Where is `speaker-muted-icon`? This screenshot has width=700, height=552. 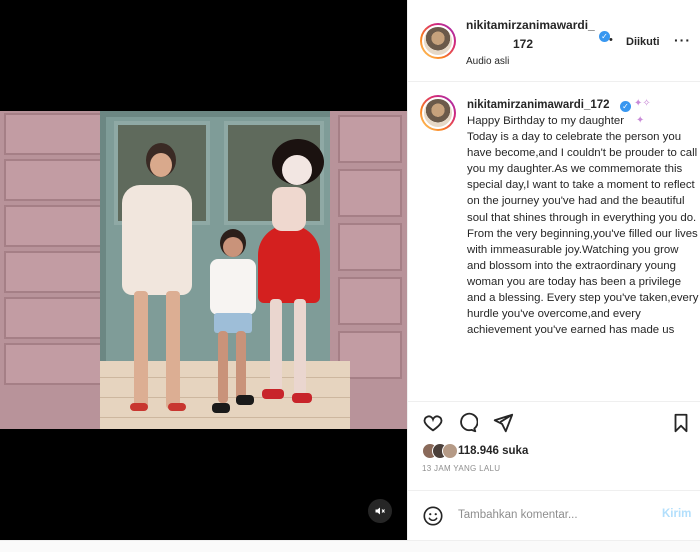 speaker-muted-icon is located at coordinates (380, 511).